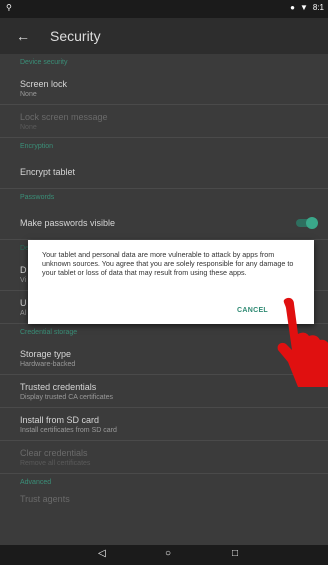 The width and height of the screenshot is (328, 565). Describe the element at coordinates (37, 197) in the screenshot. I see `section-passwords: Passwords` at that location.